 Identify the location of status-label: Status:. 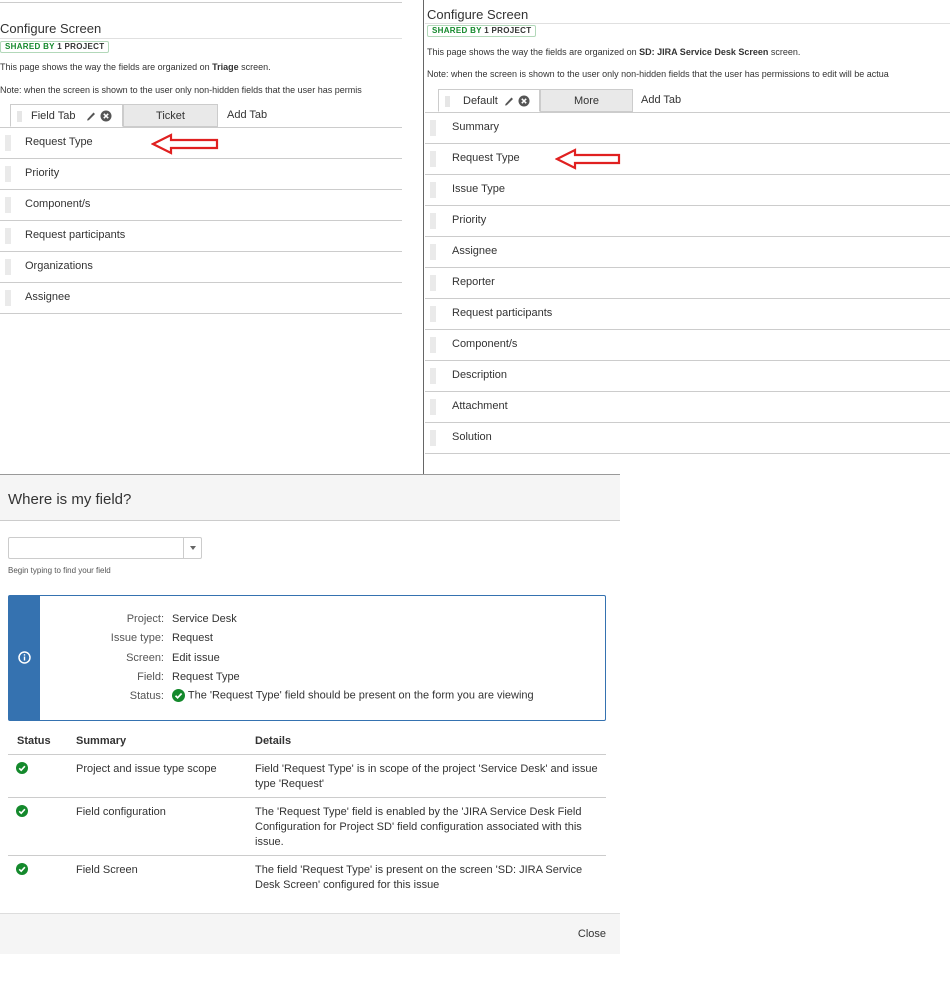
(146, 696).